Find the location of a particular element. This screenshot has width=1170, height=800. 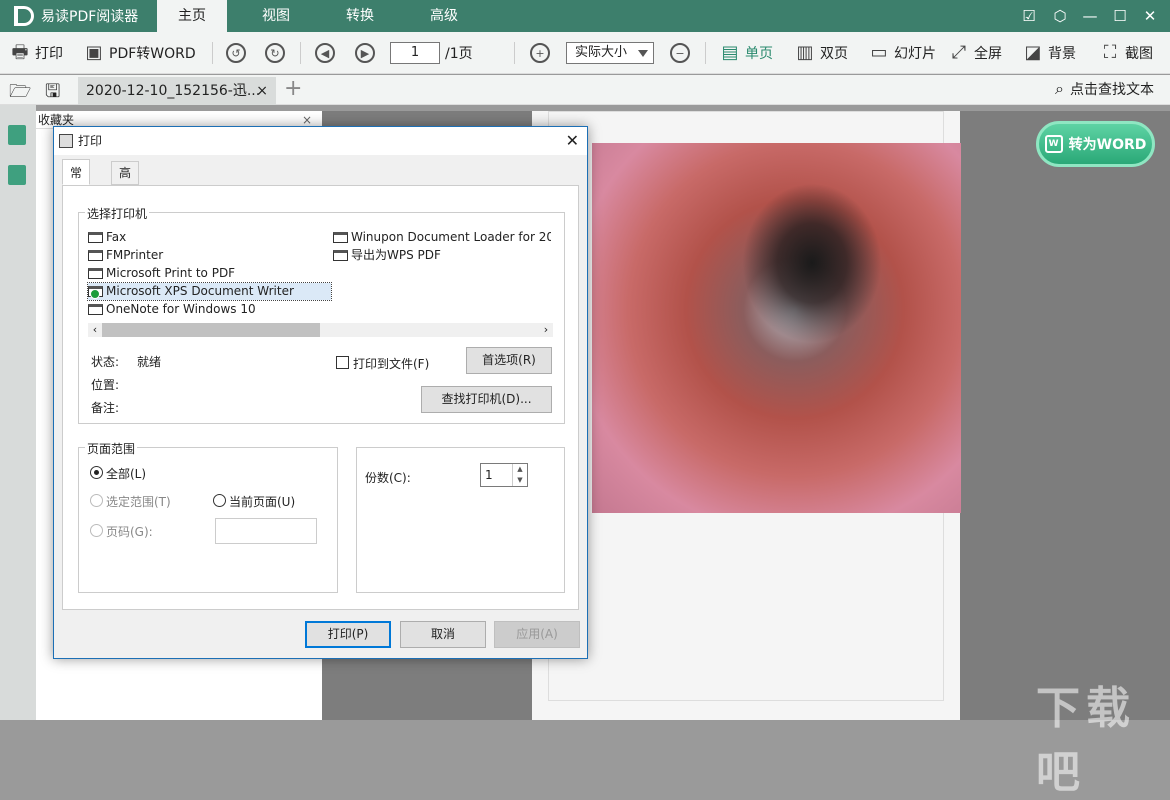

convert-to-word-button: W 转为WORD is located at coordinates (1095, 144).